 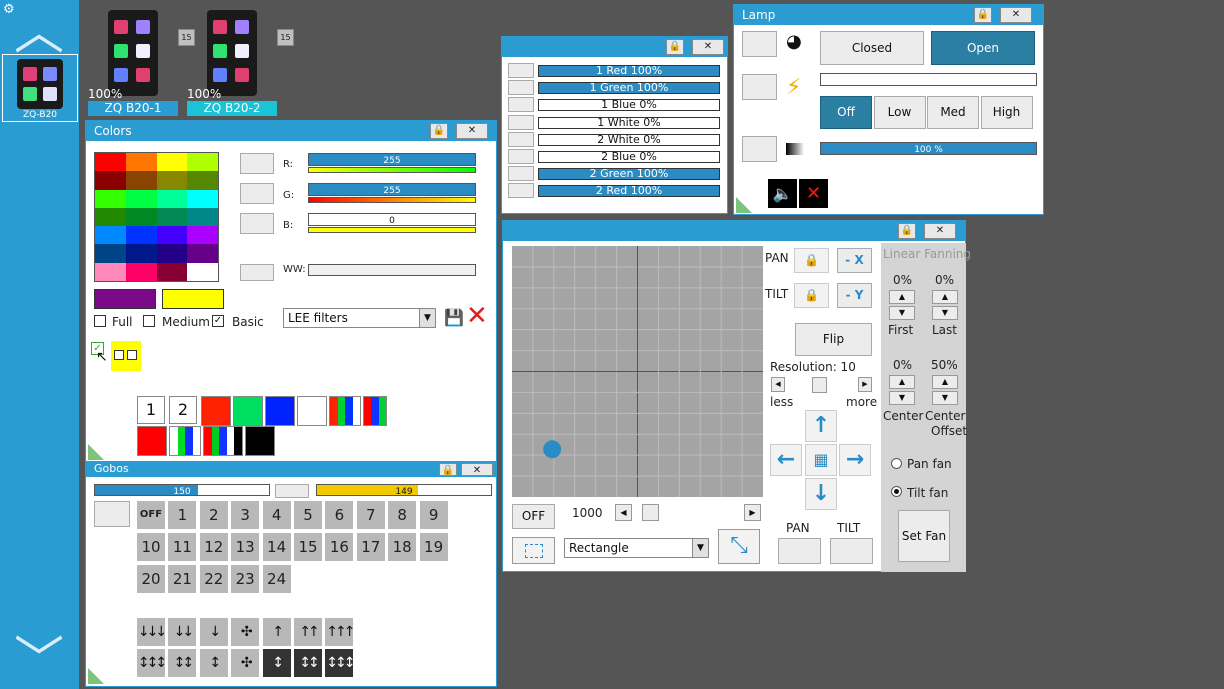 What do you see at coordinates (39, 32) in the screenshot?
I see `chevron-up-icon: ︿` at bounding box center [39, 32].